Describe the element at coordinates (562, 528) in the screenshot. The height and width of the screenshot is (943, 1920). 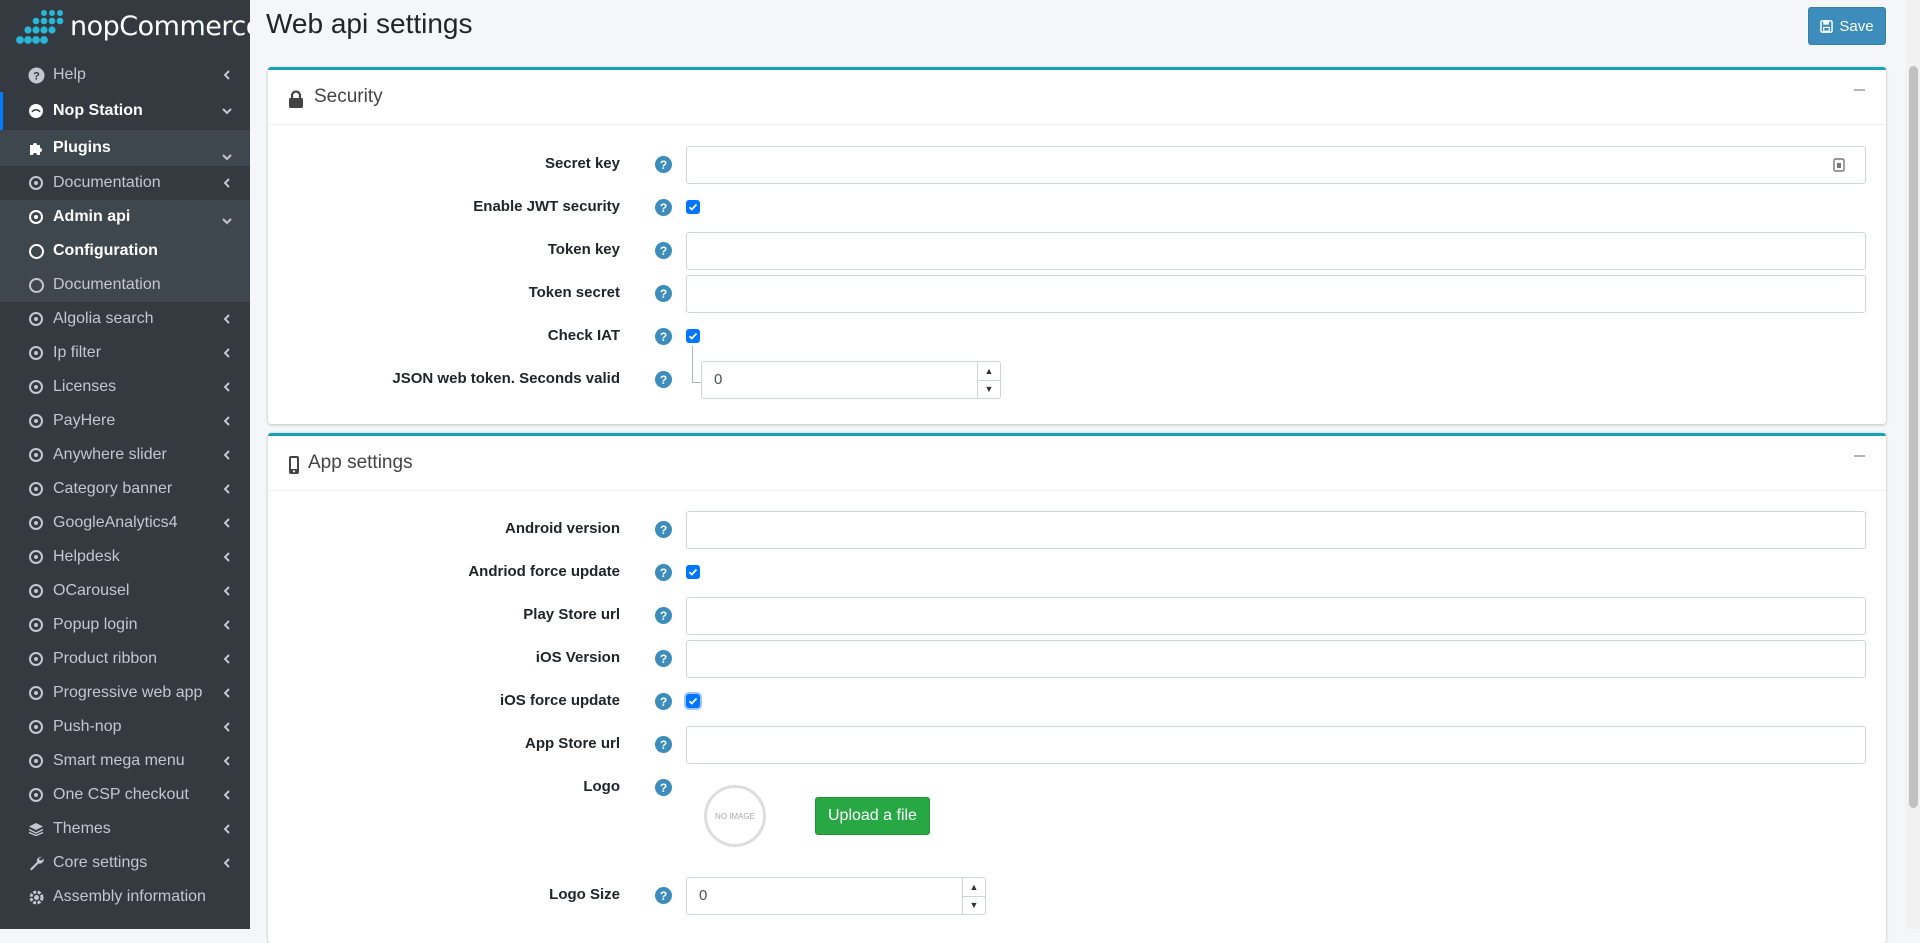
I see `android-version-label: Android version` at that location.